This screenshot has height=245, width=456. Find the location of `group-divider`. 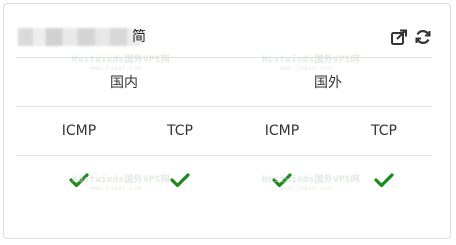

group-divider is located at coordinates (224, 106).